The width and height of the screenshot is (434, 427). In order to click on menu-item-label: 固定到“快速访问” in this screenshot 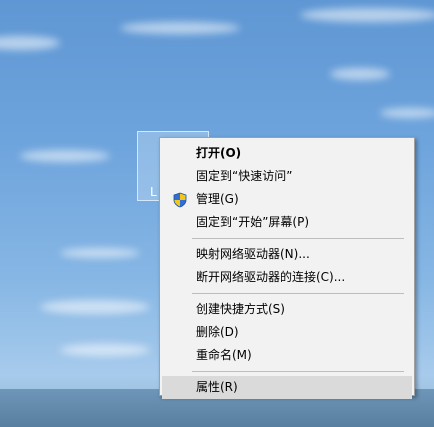, I will do `click(244, 176)`.